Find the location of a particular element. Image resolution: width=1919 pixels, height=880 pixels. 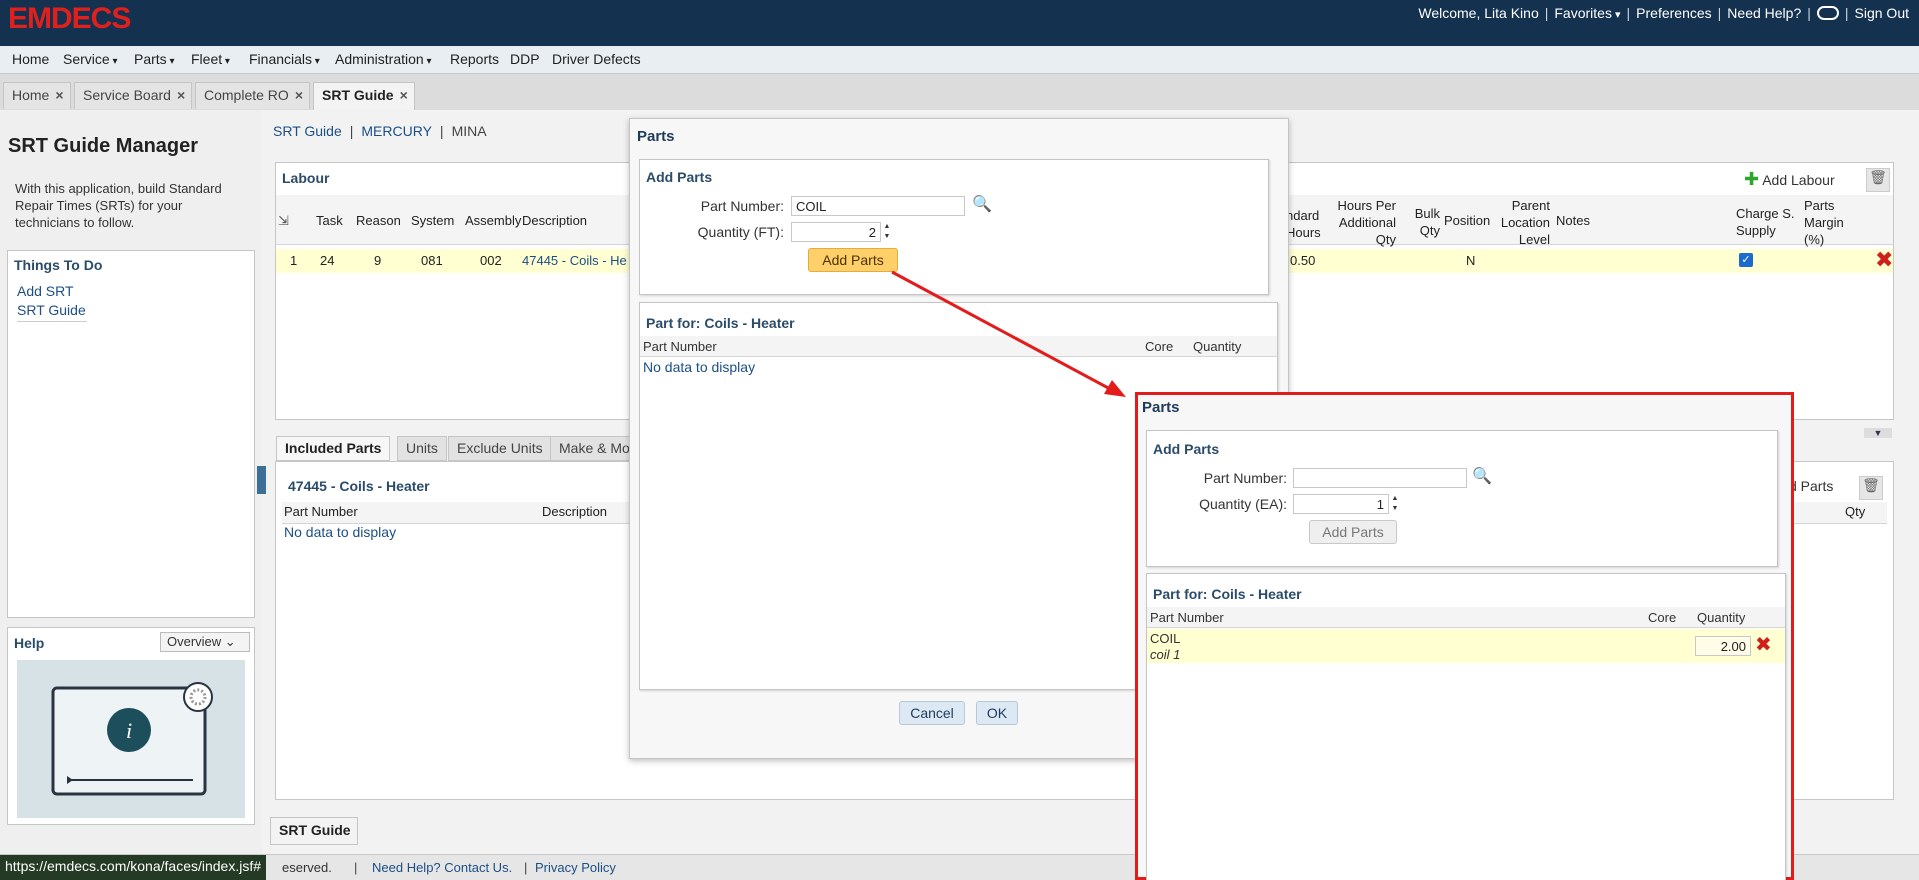

menu-ddp: DDP is located at coordinates (525, 59).